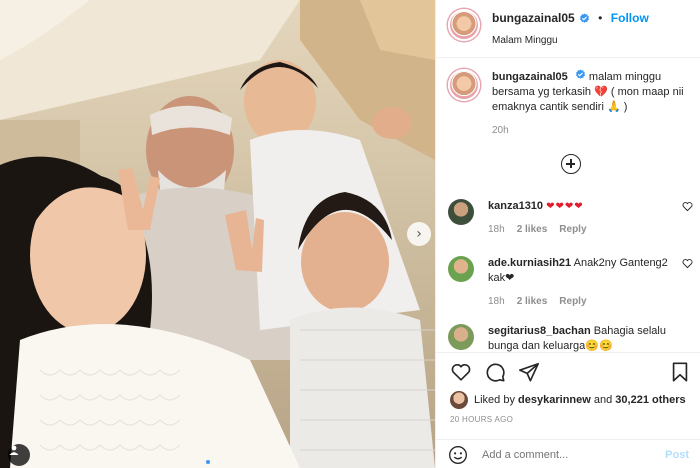 The height and width of the screenshot is (468, 700). I want to click on caption-avatar, so click(464, 85).